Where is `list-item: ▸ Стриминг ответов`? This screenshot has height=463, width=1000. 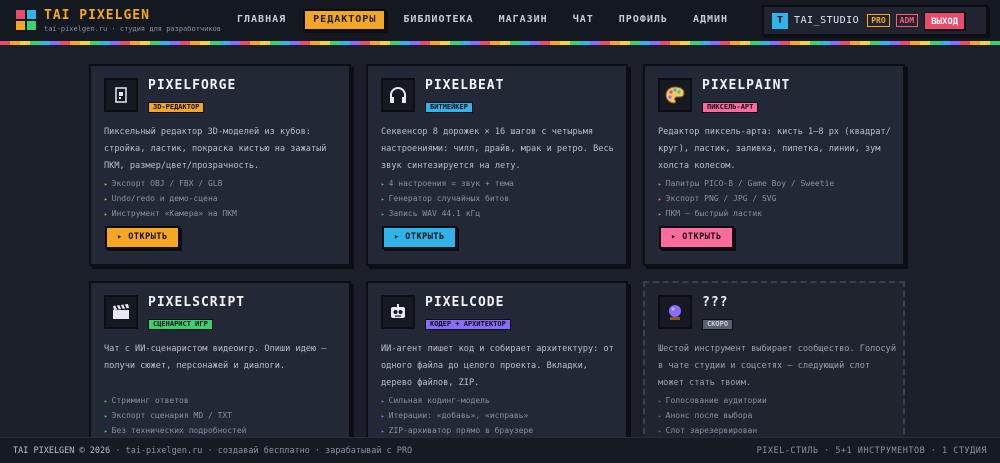
list-item: ▸ Стриминг ответов is located at coordinates (146, 400).